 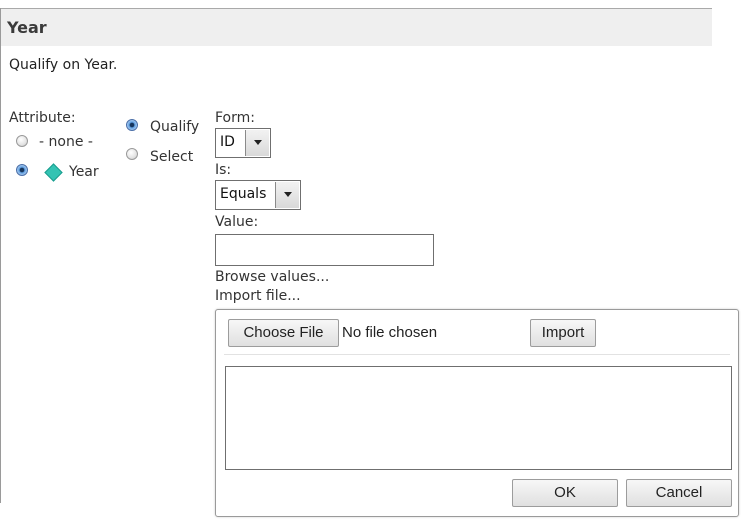 What do you see at coordinates (565, 493) in the screenshot?
I see `ok-button: OK` at bounding box center [565, 493].